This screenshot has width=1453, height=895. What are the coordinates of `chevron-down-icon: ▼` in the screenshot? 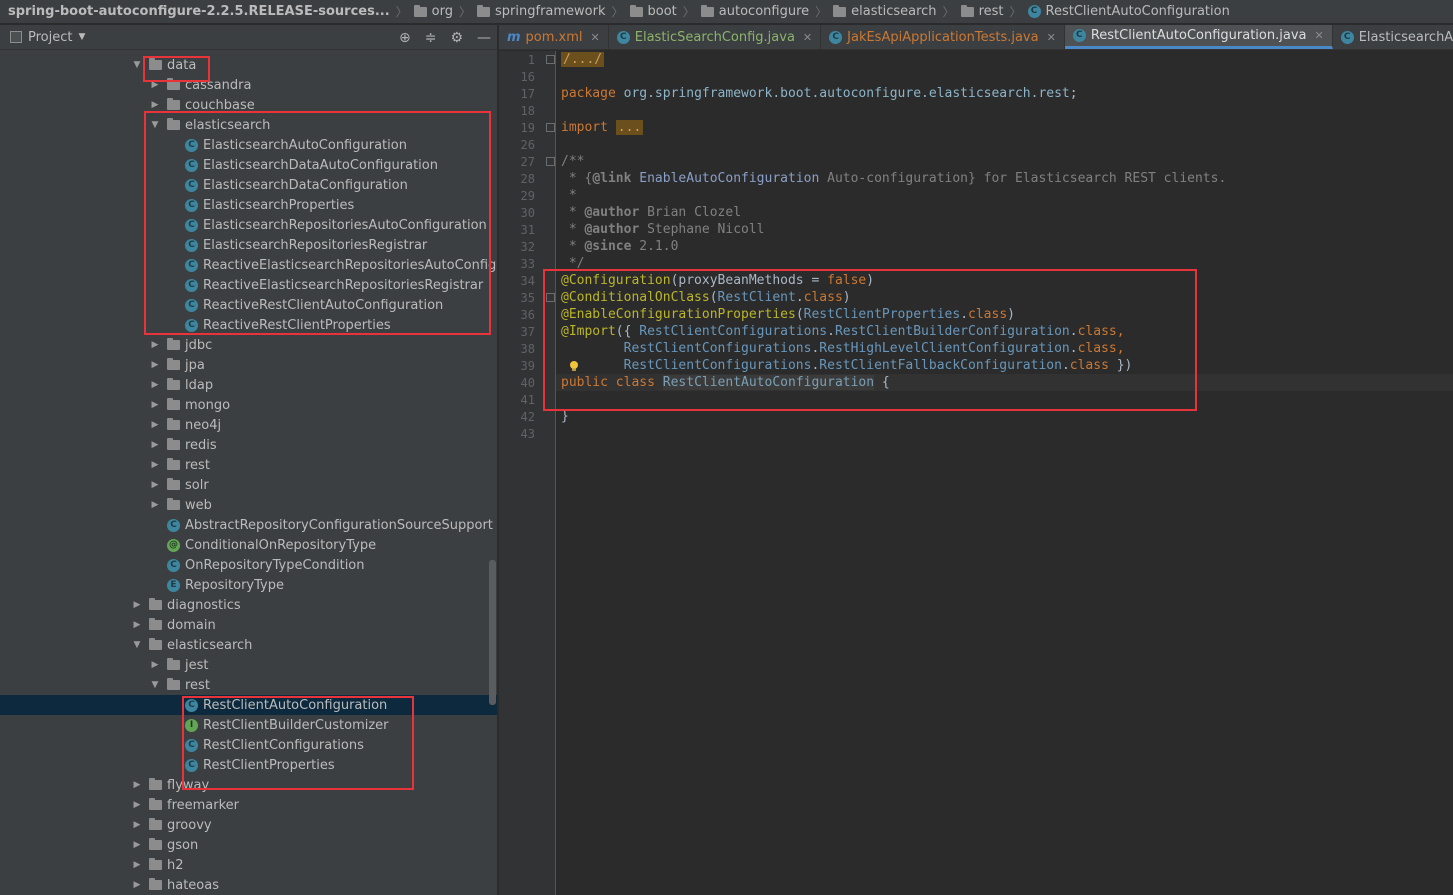 It's located at (81, 37).